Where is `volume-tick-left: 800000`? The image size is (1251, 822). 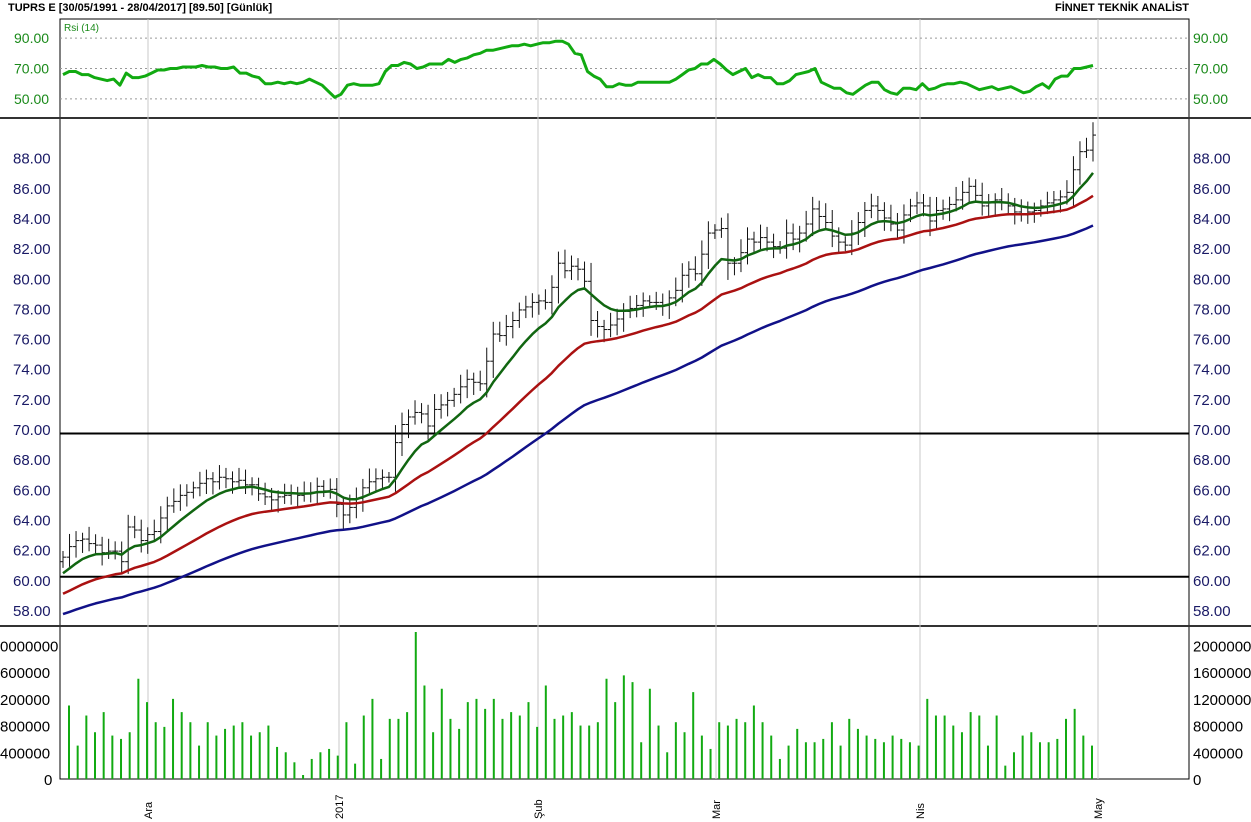 volume-tick-left: 800000 is located at coordinates (25, 727).